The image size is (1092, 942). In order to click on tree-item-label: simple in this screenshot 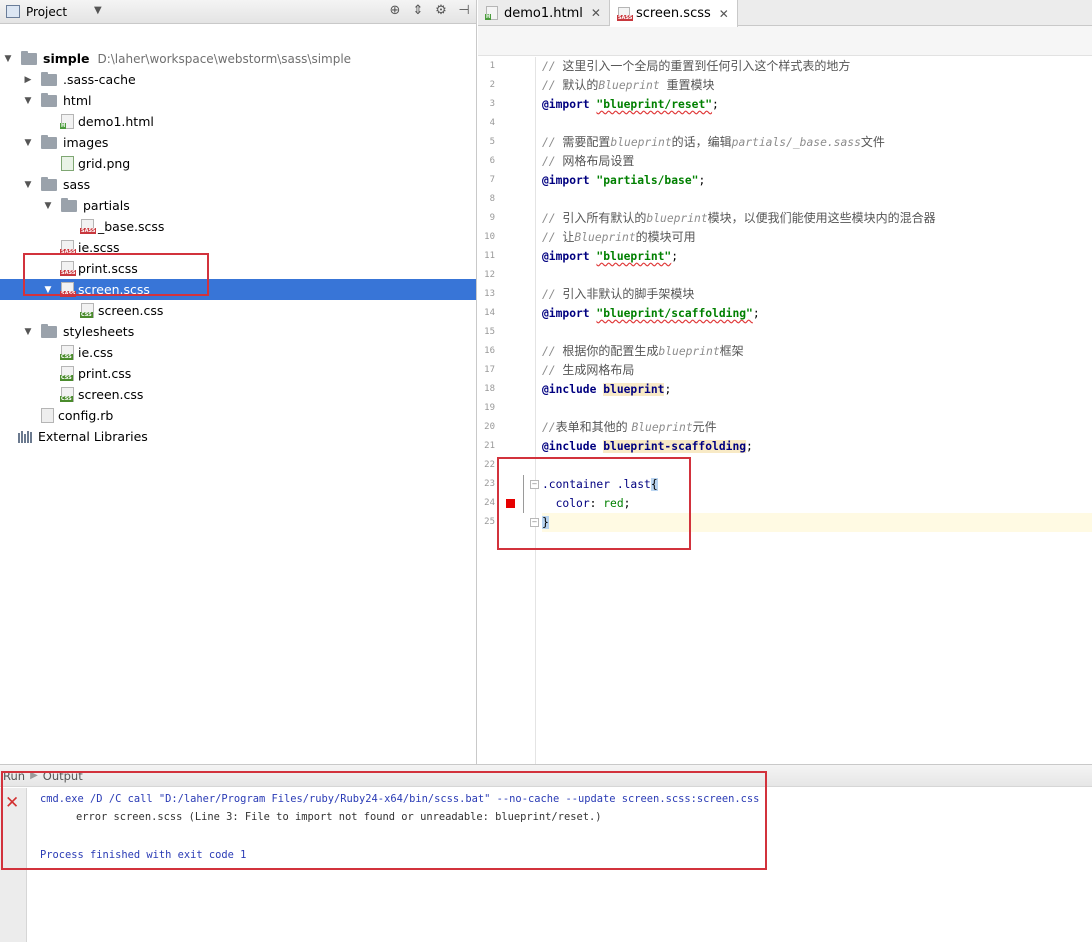, I will do `click(66, 58)`.